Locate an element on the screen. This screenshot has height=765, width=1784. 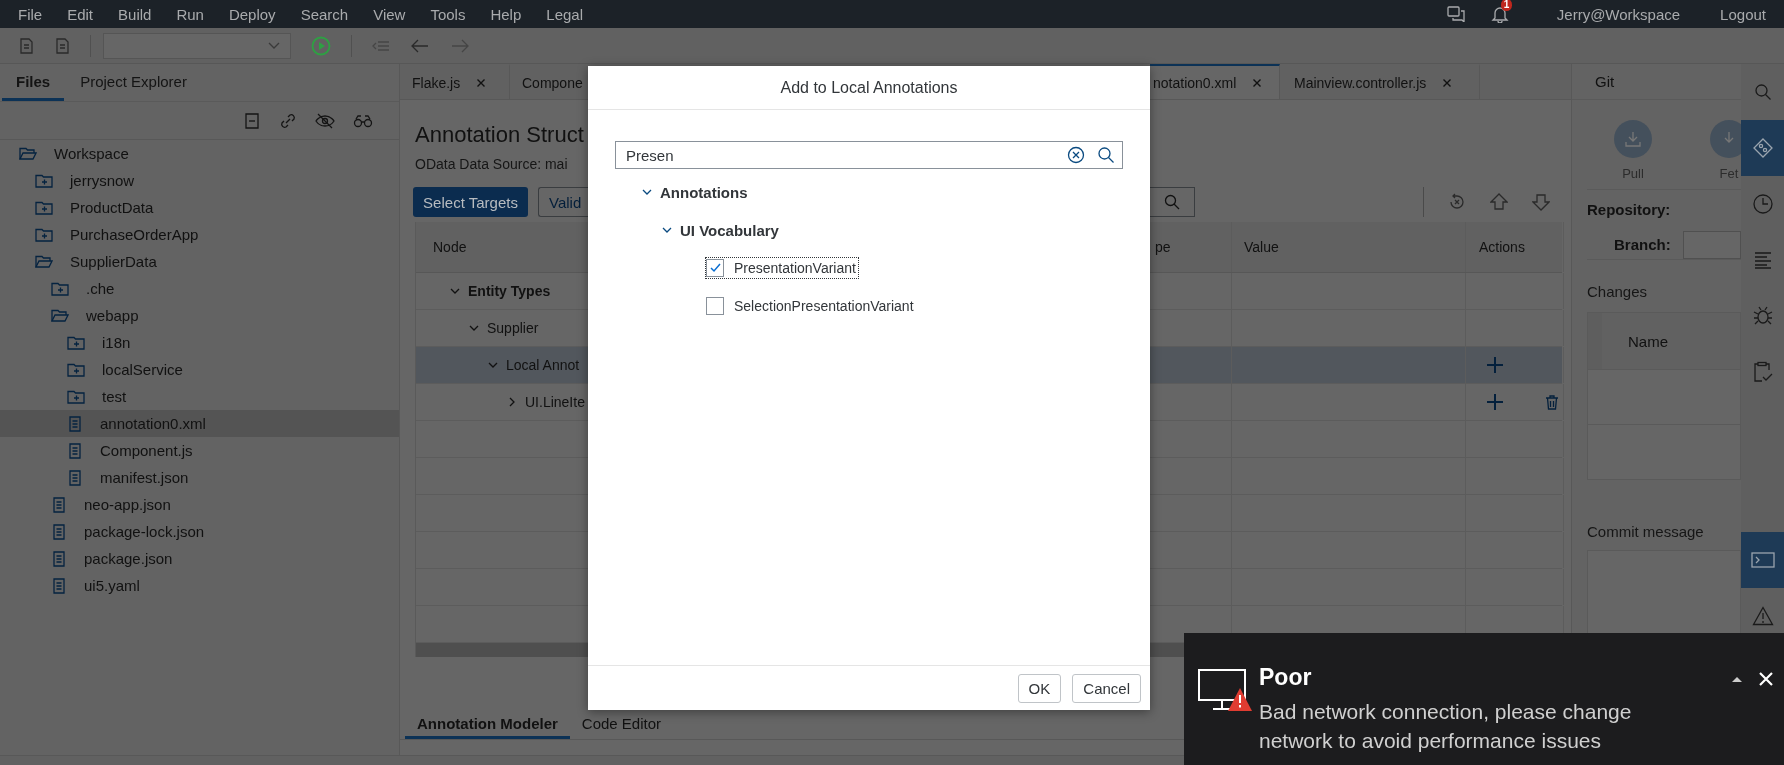
section-label: Changes is located at coordinates (1618, 292).